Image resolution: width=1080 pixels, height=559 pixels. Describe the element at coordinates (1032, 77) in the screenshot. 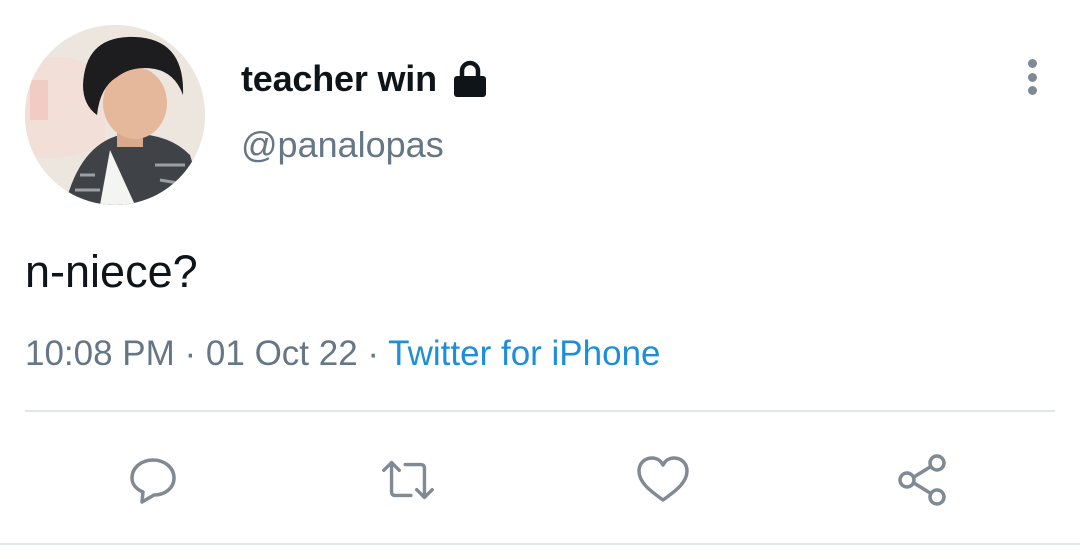

I see `more-options-icon` at that location.